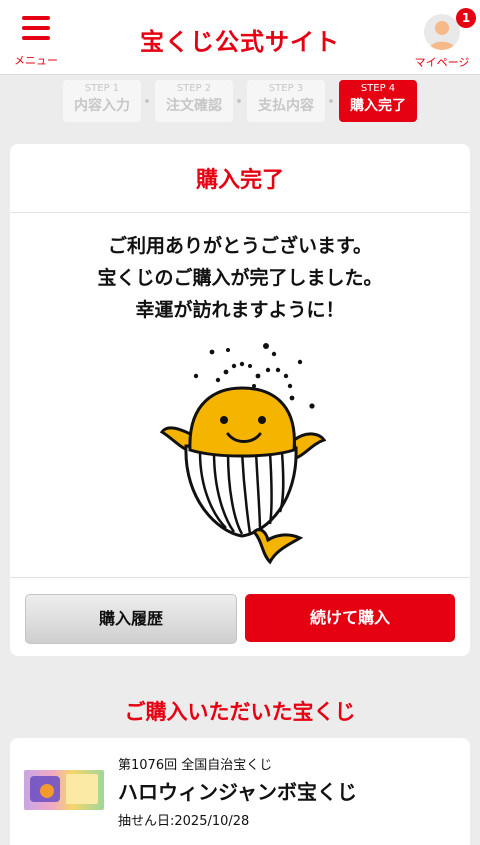  Describe the element at coordinates (240, 246) in the screenshot. I see `message-line: ご利用ありがとうございます。` at that location.